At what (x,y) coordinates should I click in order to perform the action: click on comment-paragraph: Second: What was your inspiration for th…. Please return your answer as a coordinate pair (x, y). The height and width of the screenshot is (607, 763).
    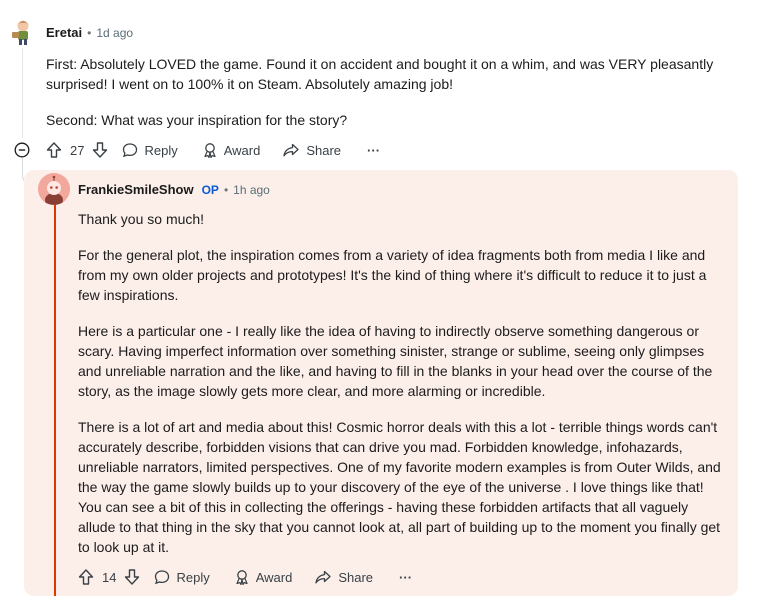
    Looking at the image, I should click on (197, 120).